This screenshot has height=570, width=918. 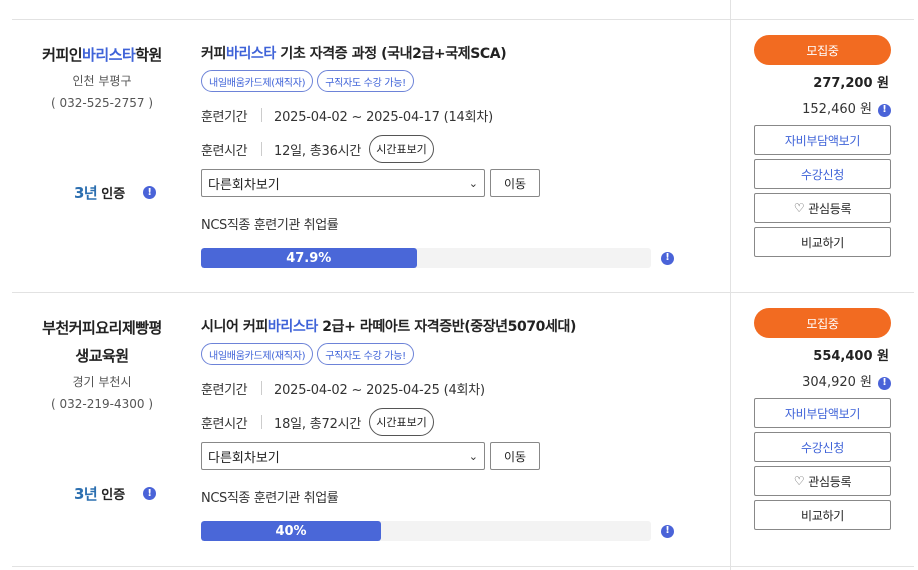 I want to click on bottom-divider, so click(x=463, y=566).